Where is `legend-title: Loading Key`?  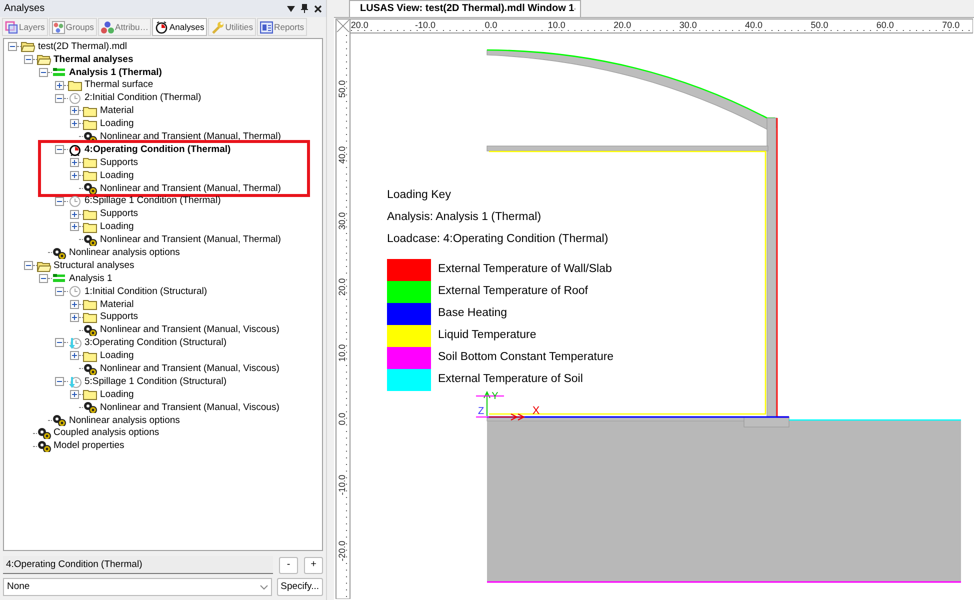
legend-title: Loading Key is located at coordinates (419, 195).